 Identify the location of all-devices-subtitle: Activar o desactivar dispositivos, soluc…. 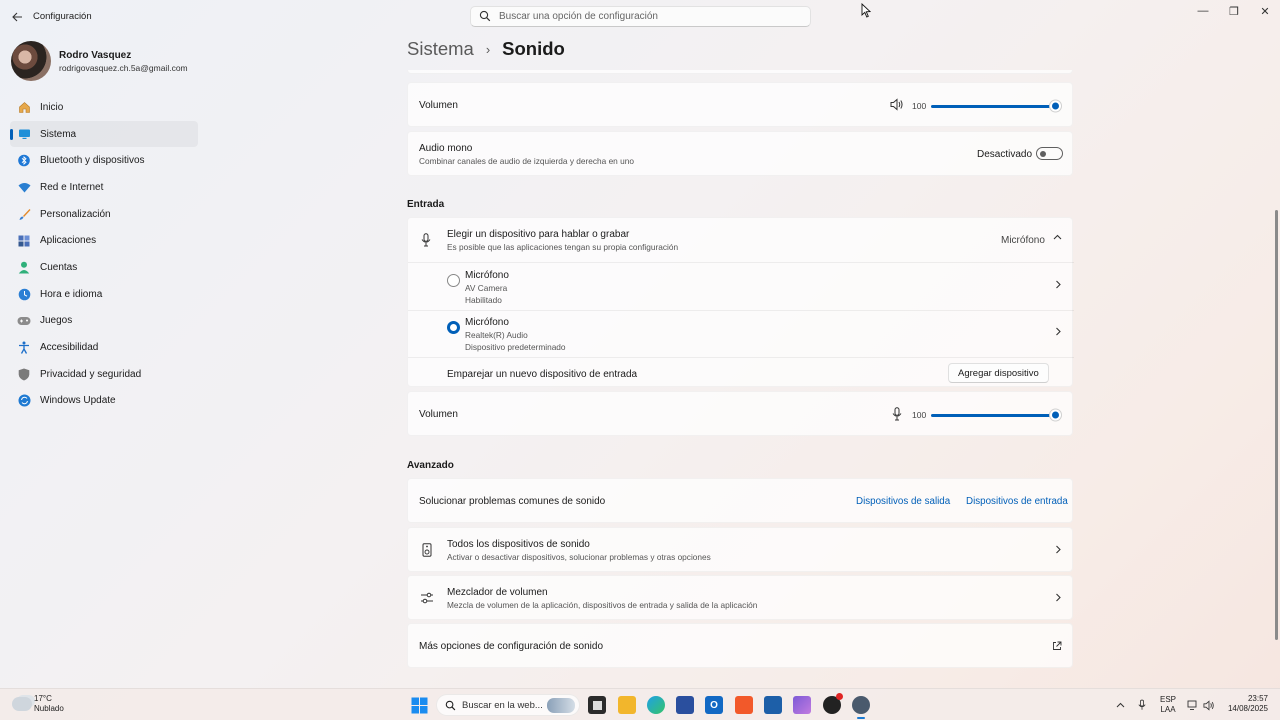
(579, 557).